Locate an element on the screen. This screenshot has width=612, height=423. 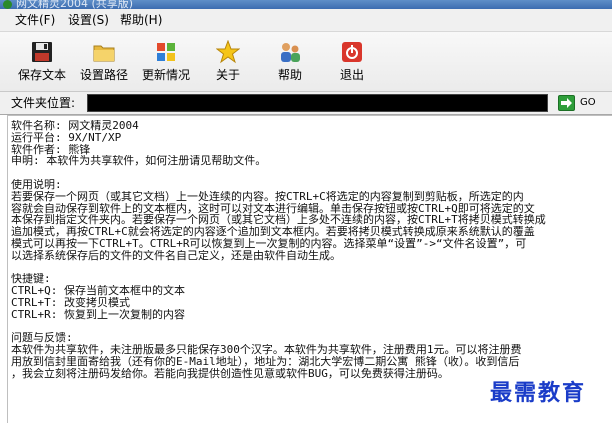
go-arrow-icon is located at coordinates (566, 103).